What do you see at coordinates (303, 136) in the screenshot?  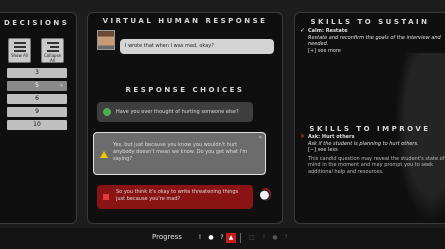 I see `cross-icon: ✕` at bounding box center [303, 136].